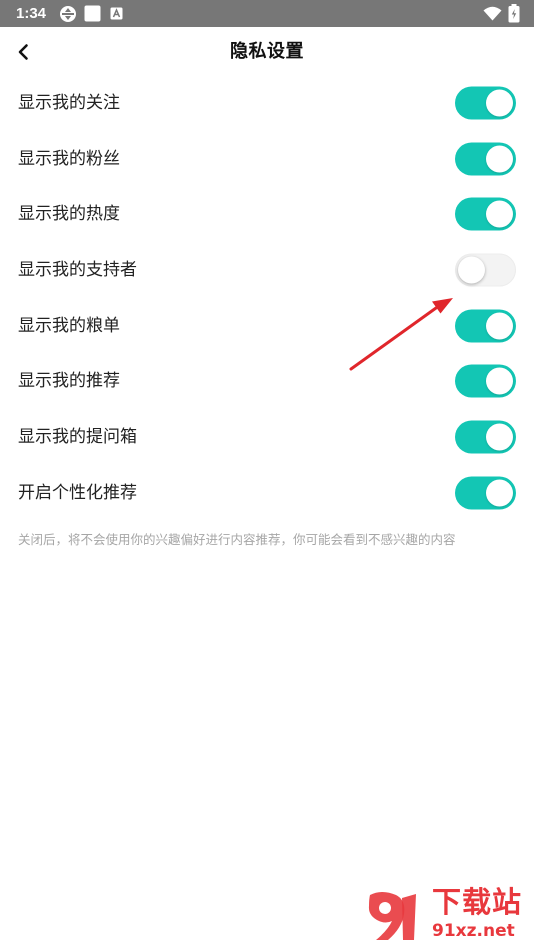 The height and width of the screenshot is (950, 534). What do you see at coordinates (267, 159) in the screenshot?
I see `setting-row-show-fans: 显示我的粉丝` at bounding box center [267, 159].